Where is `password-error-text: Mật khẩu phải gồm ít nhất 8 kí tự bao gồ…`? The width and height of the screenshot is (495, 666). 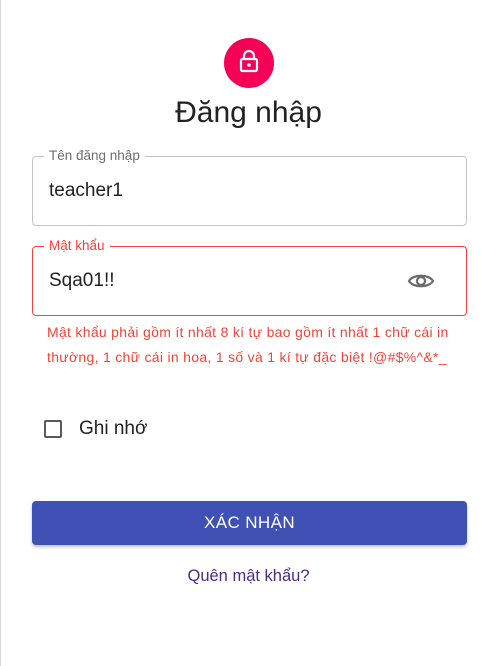
password-error-text: Mật khẩu phải gồm ít nhất 8 kí tự bao gồ… is located at coordinates (248, 344).